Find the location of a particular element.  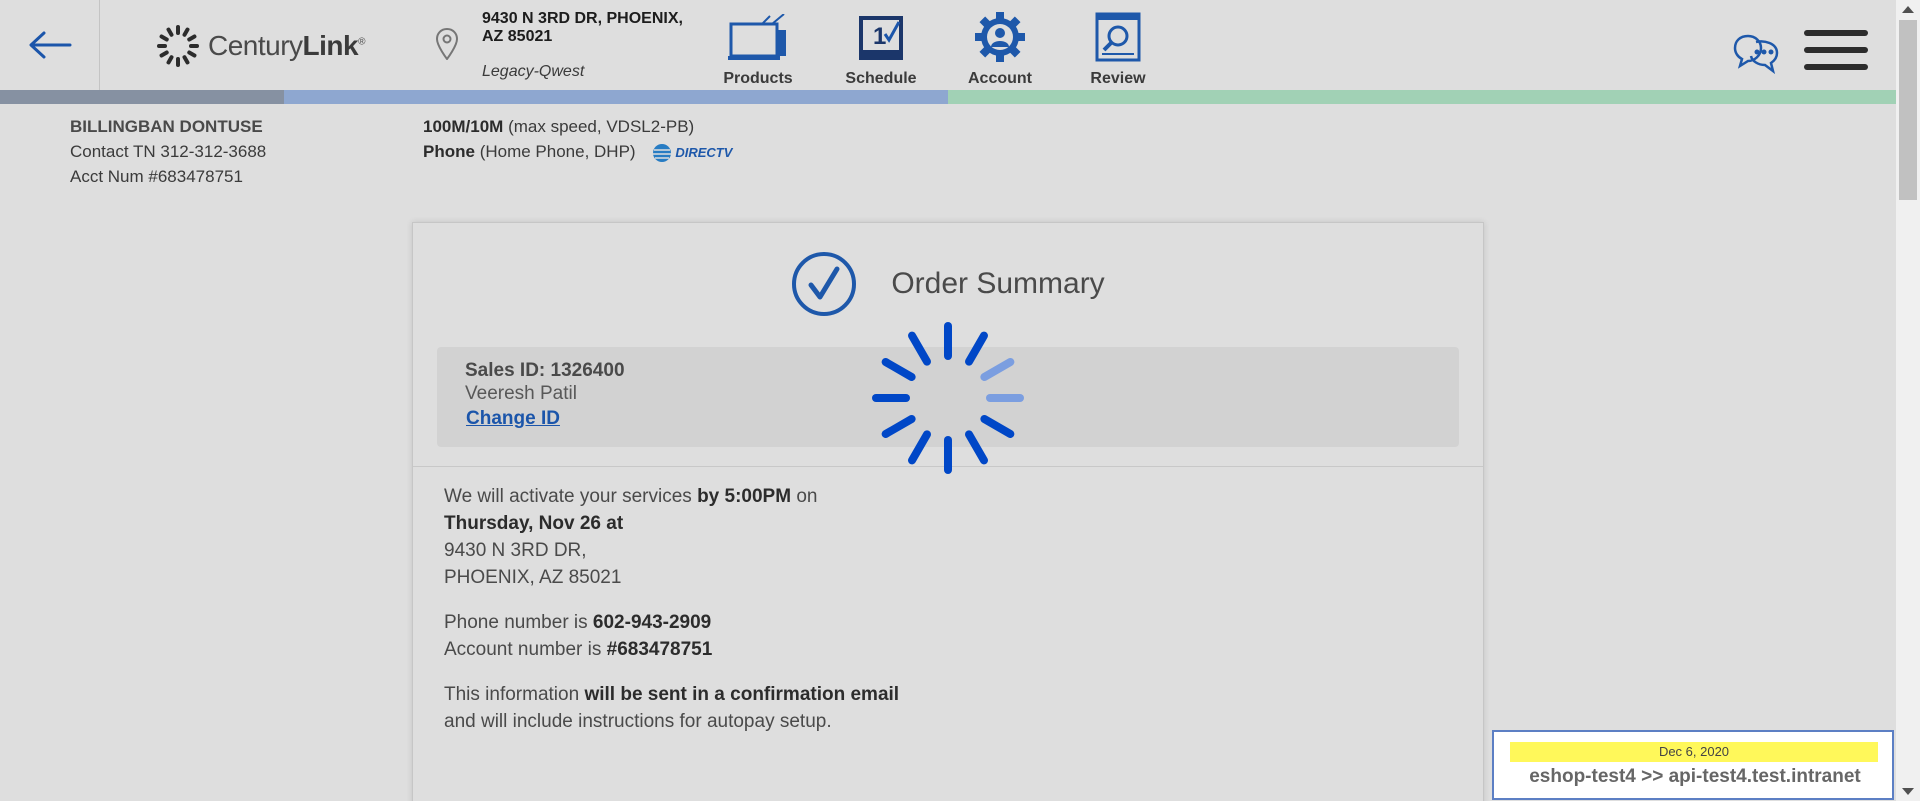

scroll-up-arrow-icon is located at coordinates (1908, 9).